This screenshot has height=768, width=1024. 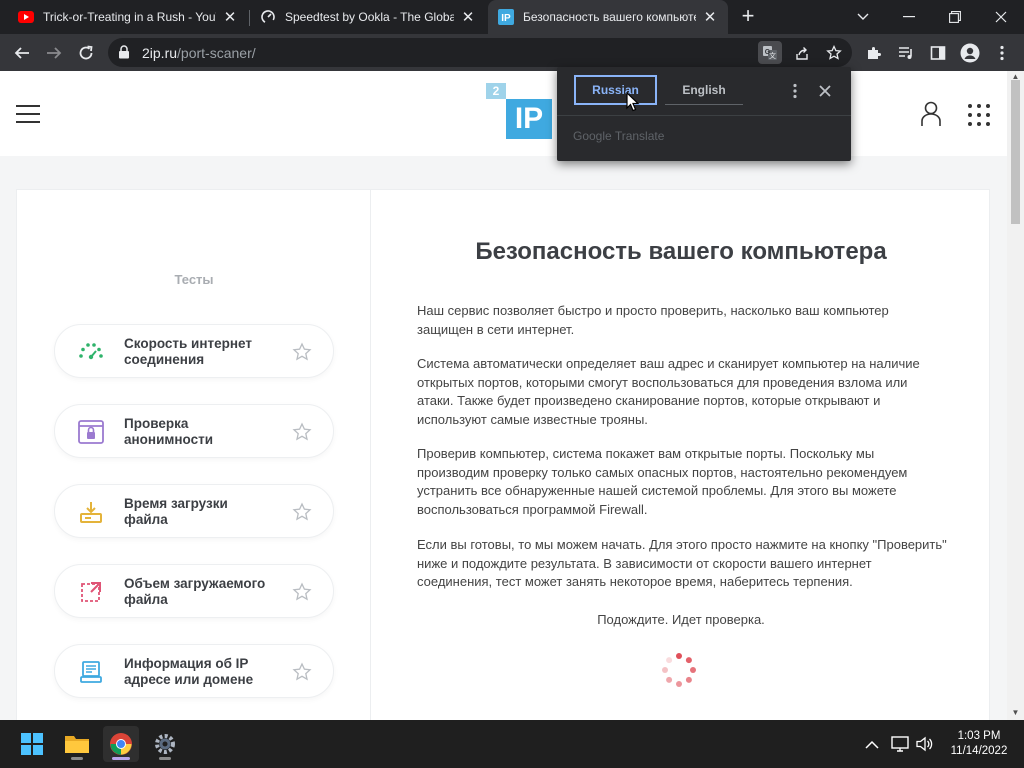 What do you see at coordinates (909, 17) in the screenshot?
I see `minimize-button` at bounding box center [909, 17].